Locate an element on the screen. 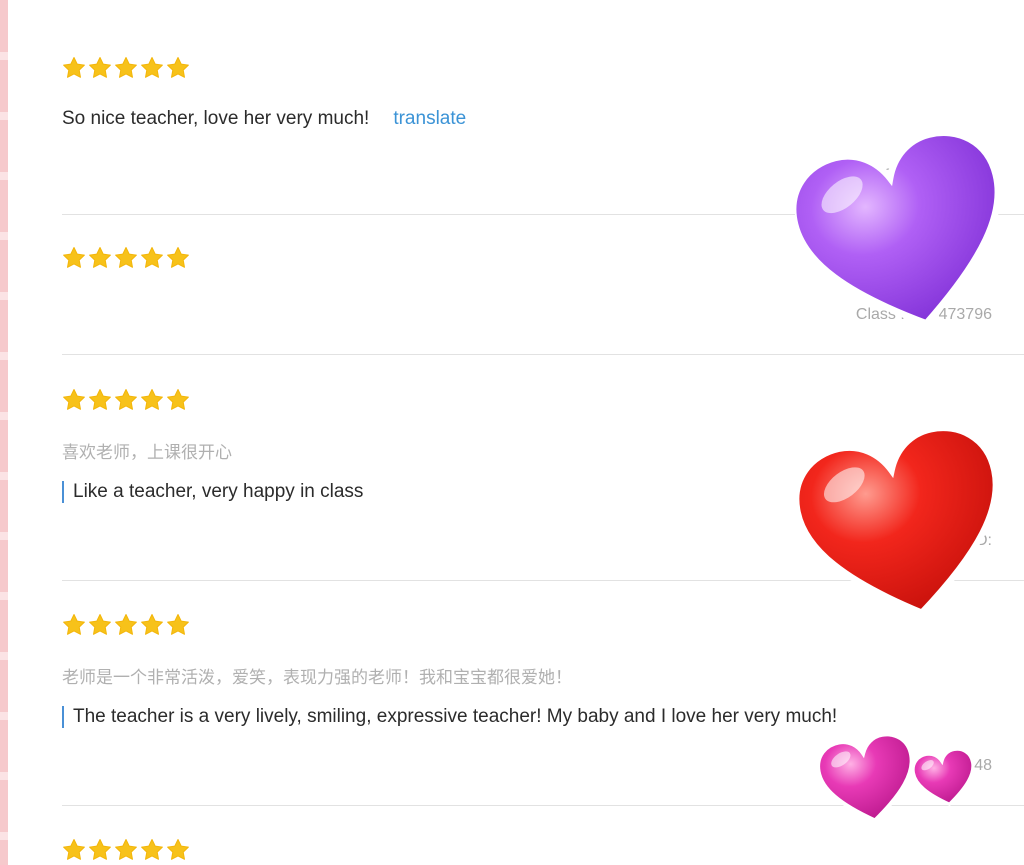  original-review-text: 老师是一个非常活泼，爱笑，表现力强的老师！我和宝宝都很爱她！ is located at coordinates (317, 677).